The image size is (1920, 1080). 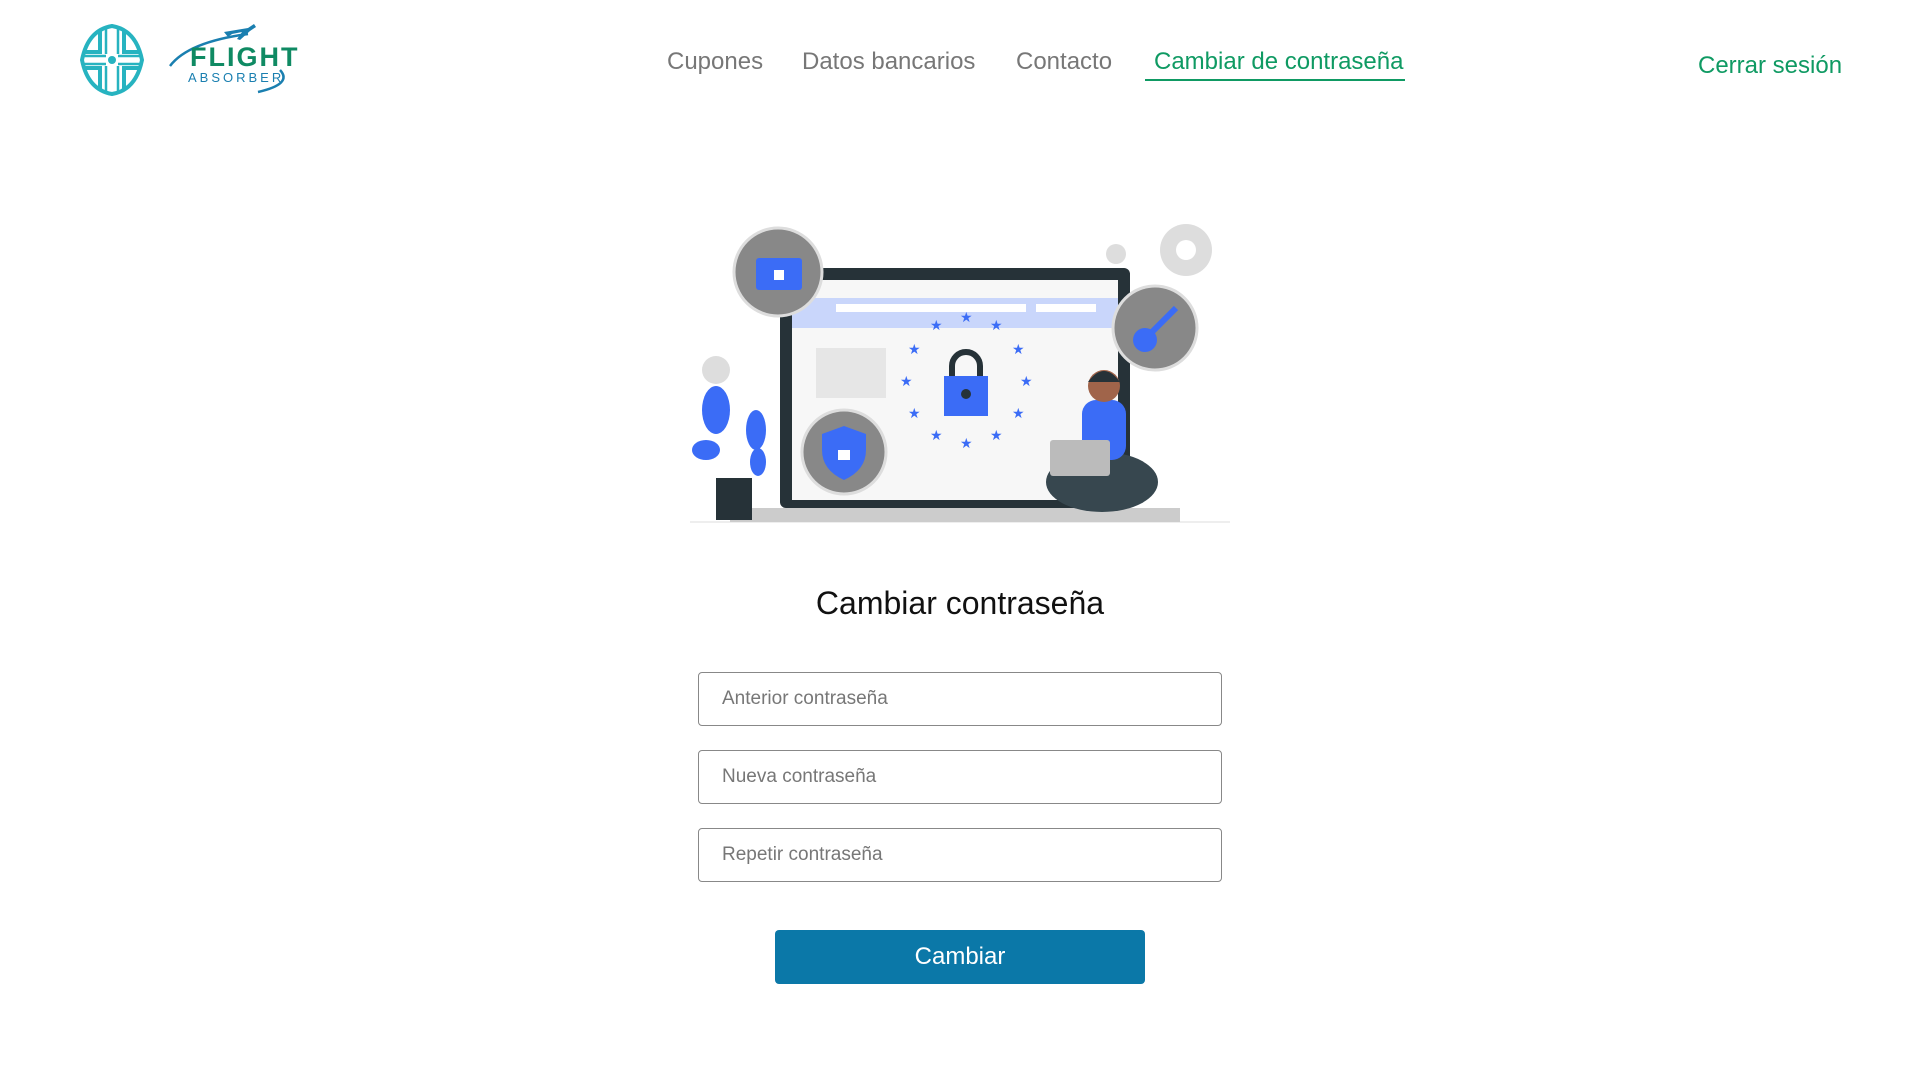 What do you see at coordinates (1770, 66) in the screenshot?
I see `logout-link: Cerrar sesión` at bounding box center [1770, 66].